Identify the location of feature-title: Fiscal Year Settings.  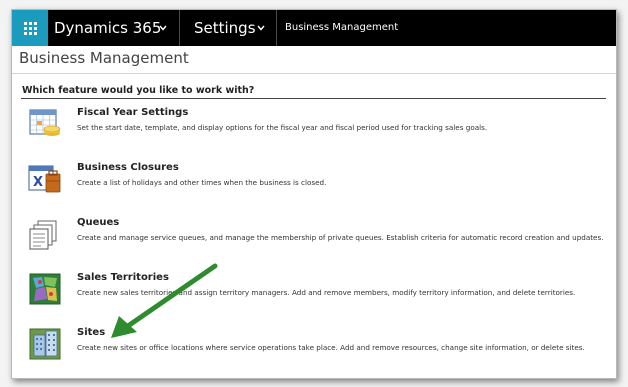
(132, 112).